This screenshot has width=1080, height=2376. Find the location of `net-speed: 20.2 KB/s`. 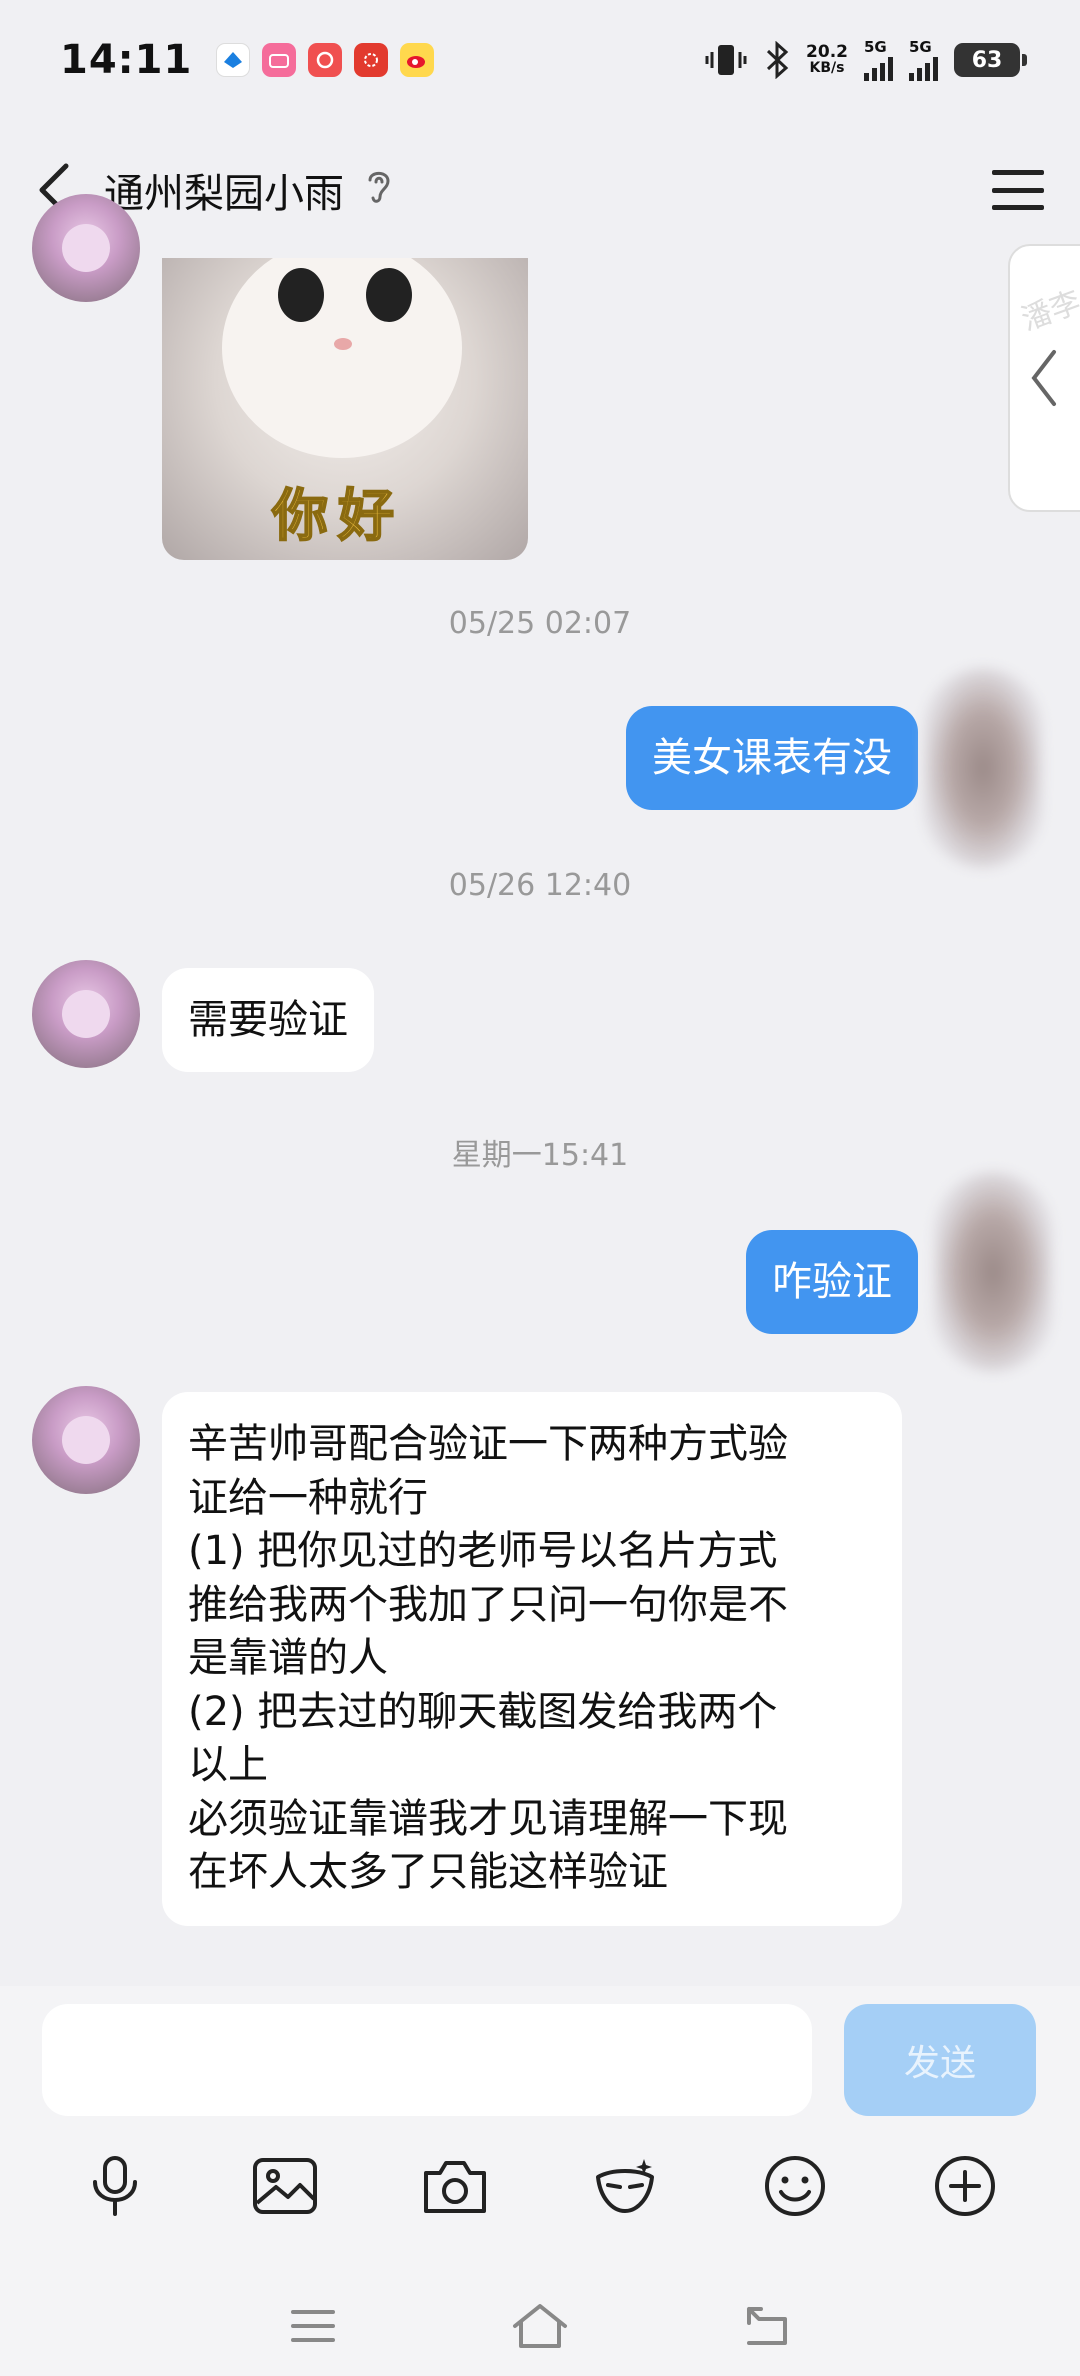

net-speed: 20.2 KB/s is located at coordinates (827, 59).